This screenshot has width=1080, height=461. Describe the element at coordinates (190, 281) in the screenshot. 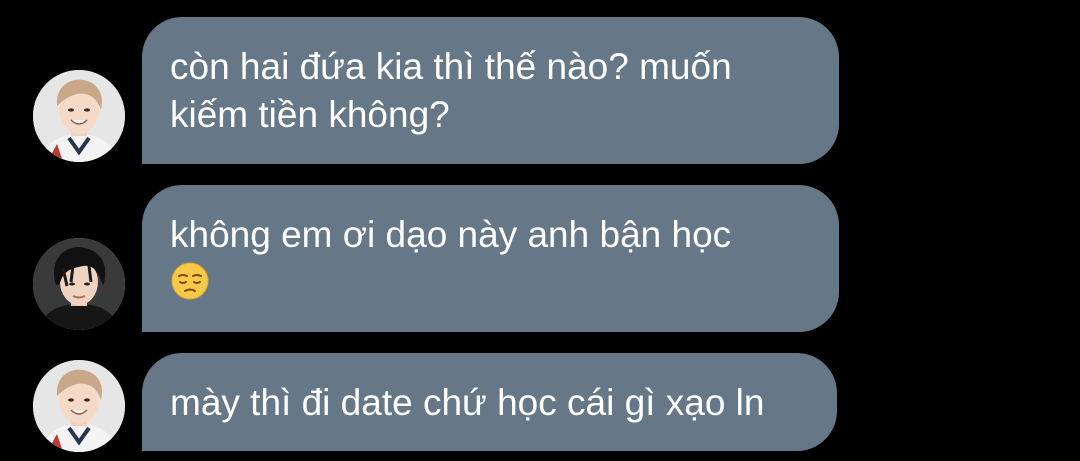

I see `pensive-face-emoji-icon` at that location.